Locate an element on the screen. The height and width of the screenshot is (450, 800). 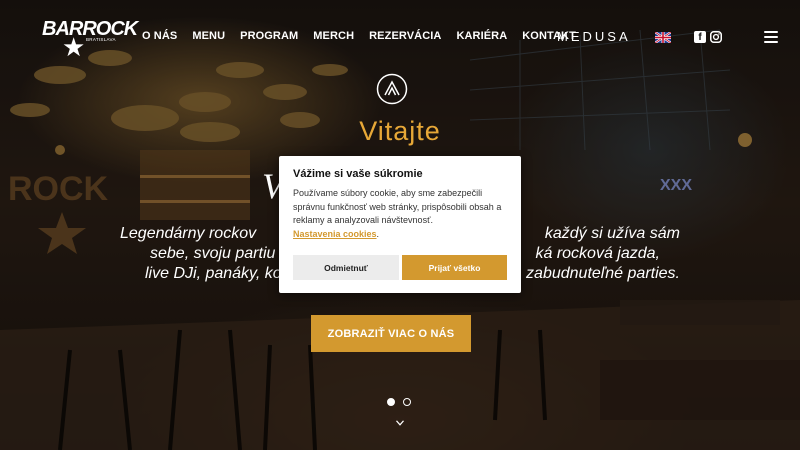
nav-item-merch: MERCH is located at coordinates (333, 36).